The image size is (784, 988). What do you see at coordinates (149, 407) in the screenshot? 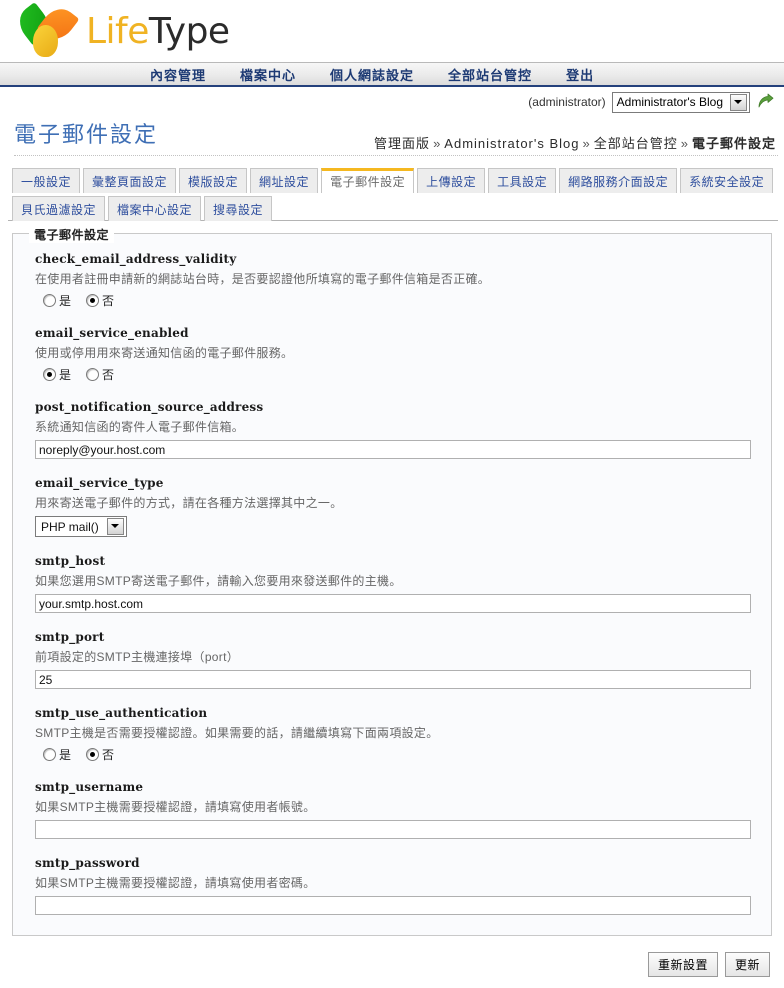
I see `field-label: post_notification_source_address` at bounding box center [149, 407].